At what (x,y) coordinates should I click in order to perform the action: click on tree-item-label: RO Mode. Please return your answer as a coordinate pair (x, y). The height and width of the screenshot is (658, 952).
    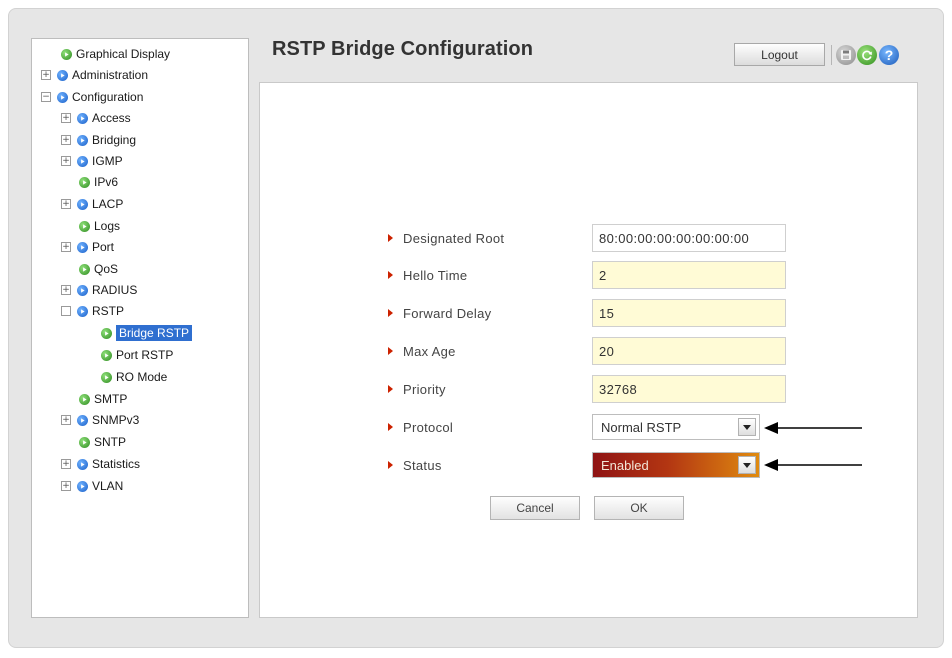
    Looking at the image, I should click on (142, 377).